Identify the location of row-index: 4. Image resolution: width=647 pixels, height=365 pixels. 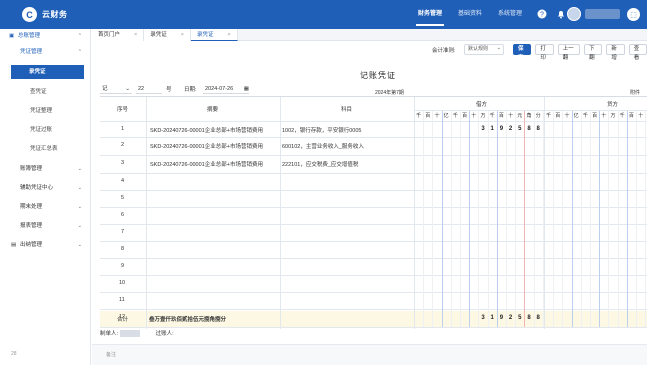
(123, 181).